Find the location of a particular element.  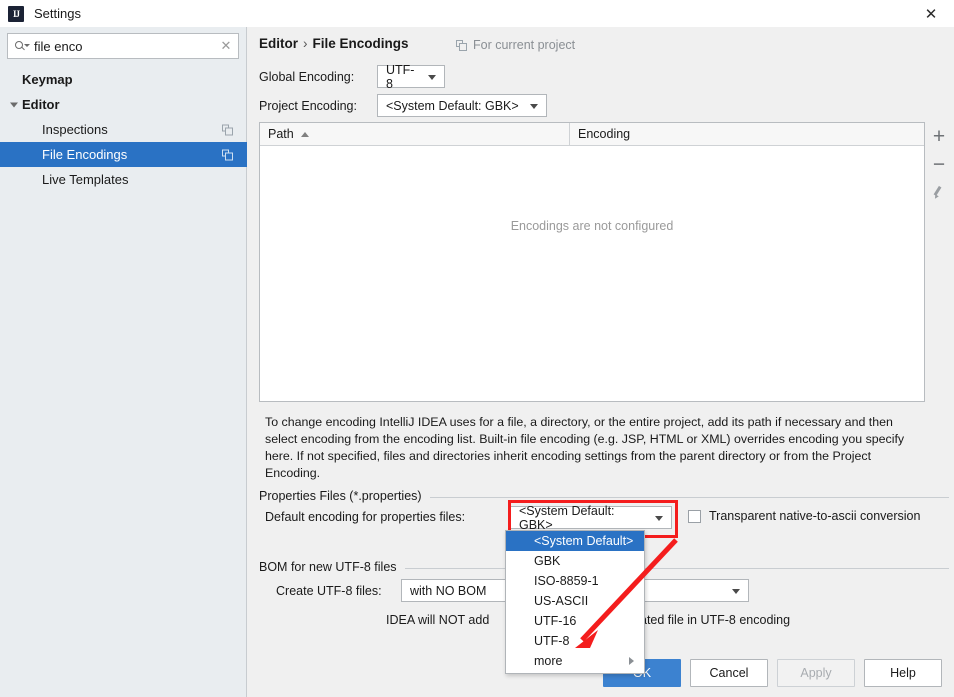

bom-hint-left-text: IDEA will NOT add is located at coordinates (438, 620).